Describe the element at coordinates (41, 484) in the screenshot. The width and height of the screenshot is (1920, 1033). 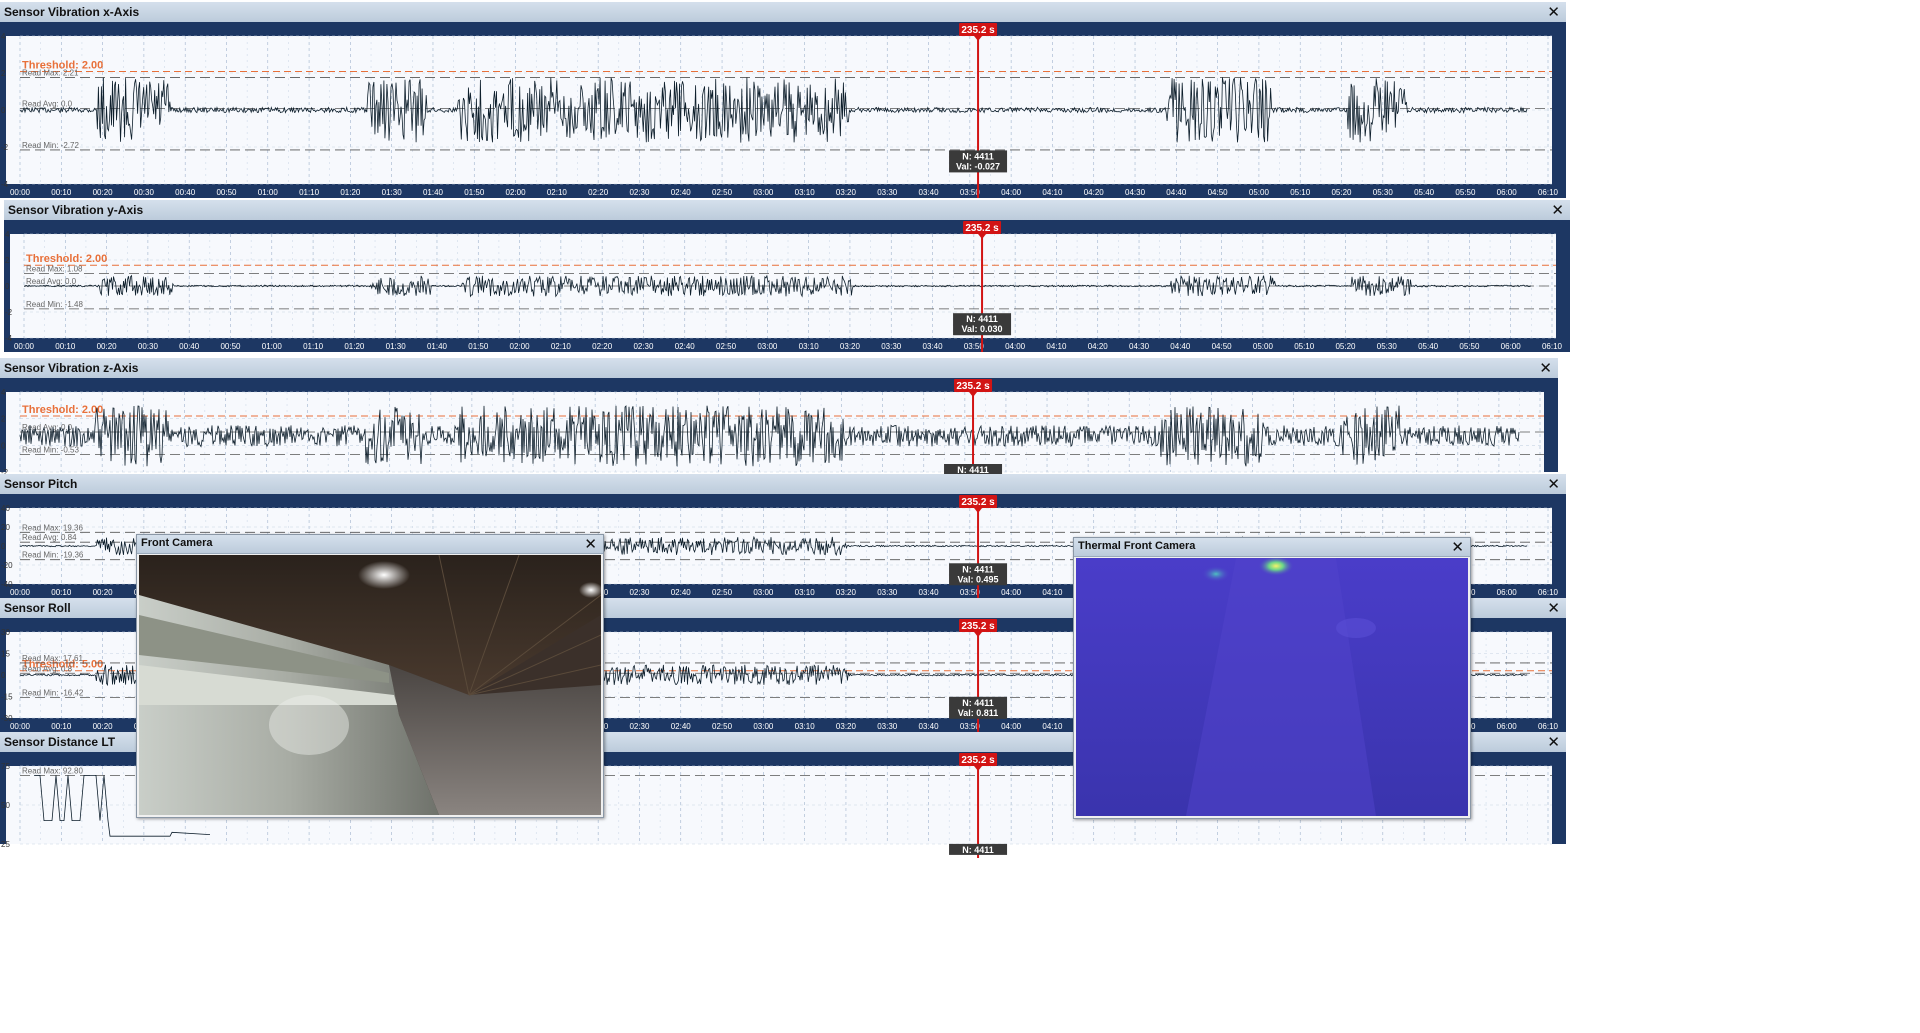
I see `panel-title: Sensor Pitch` at that location.